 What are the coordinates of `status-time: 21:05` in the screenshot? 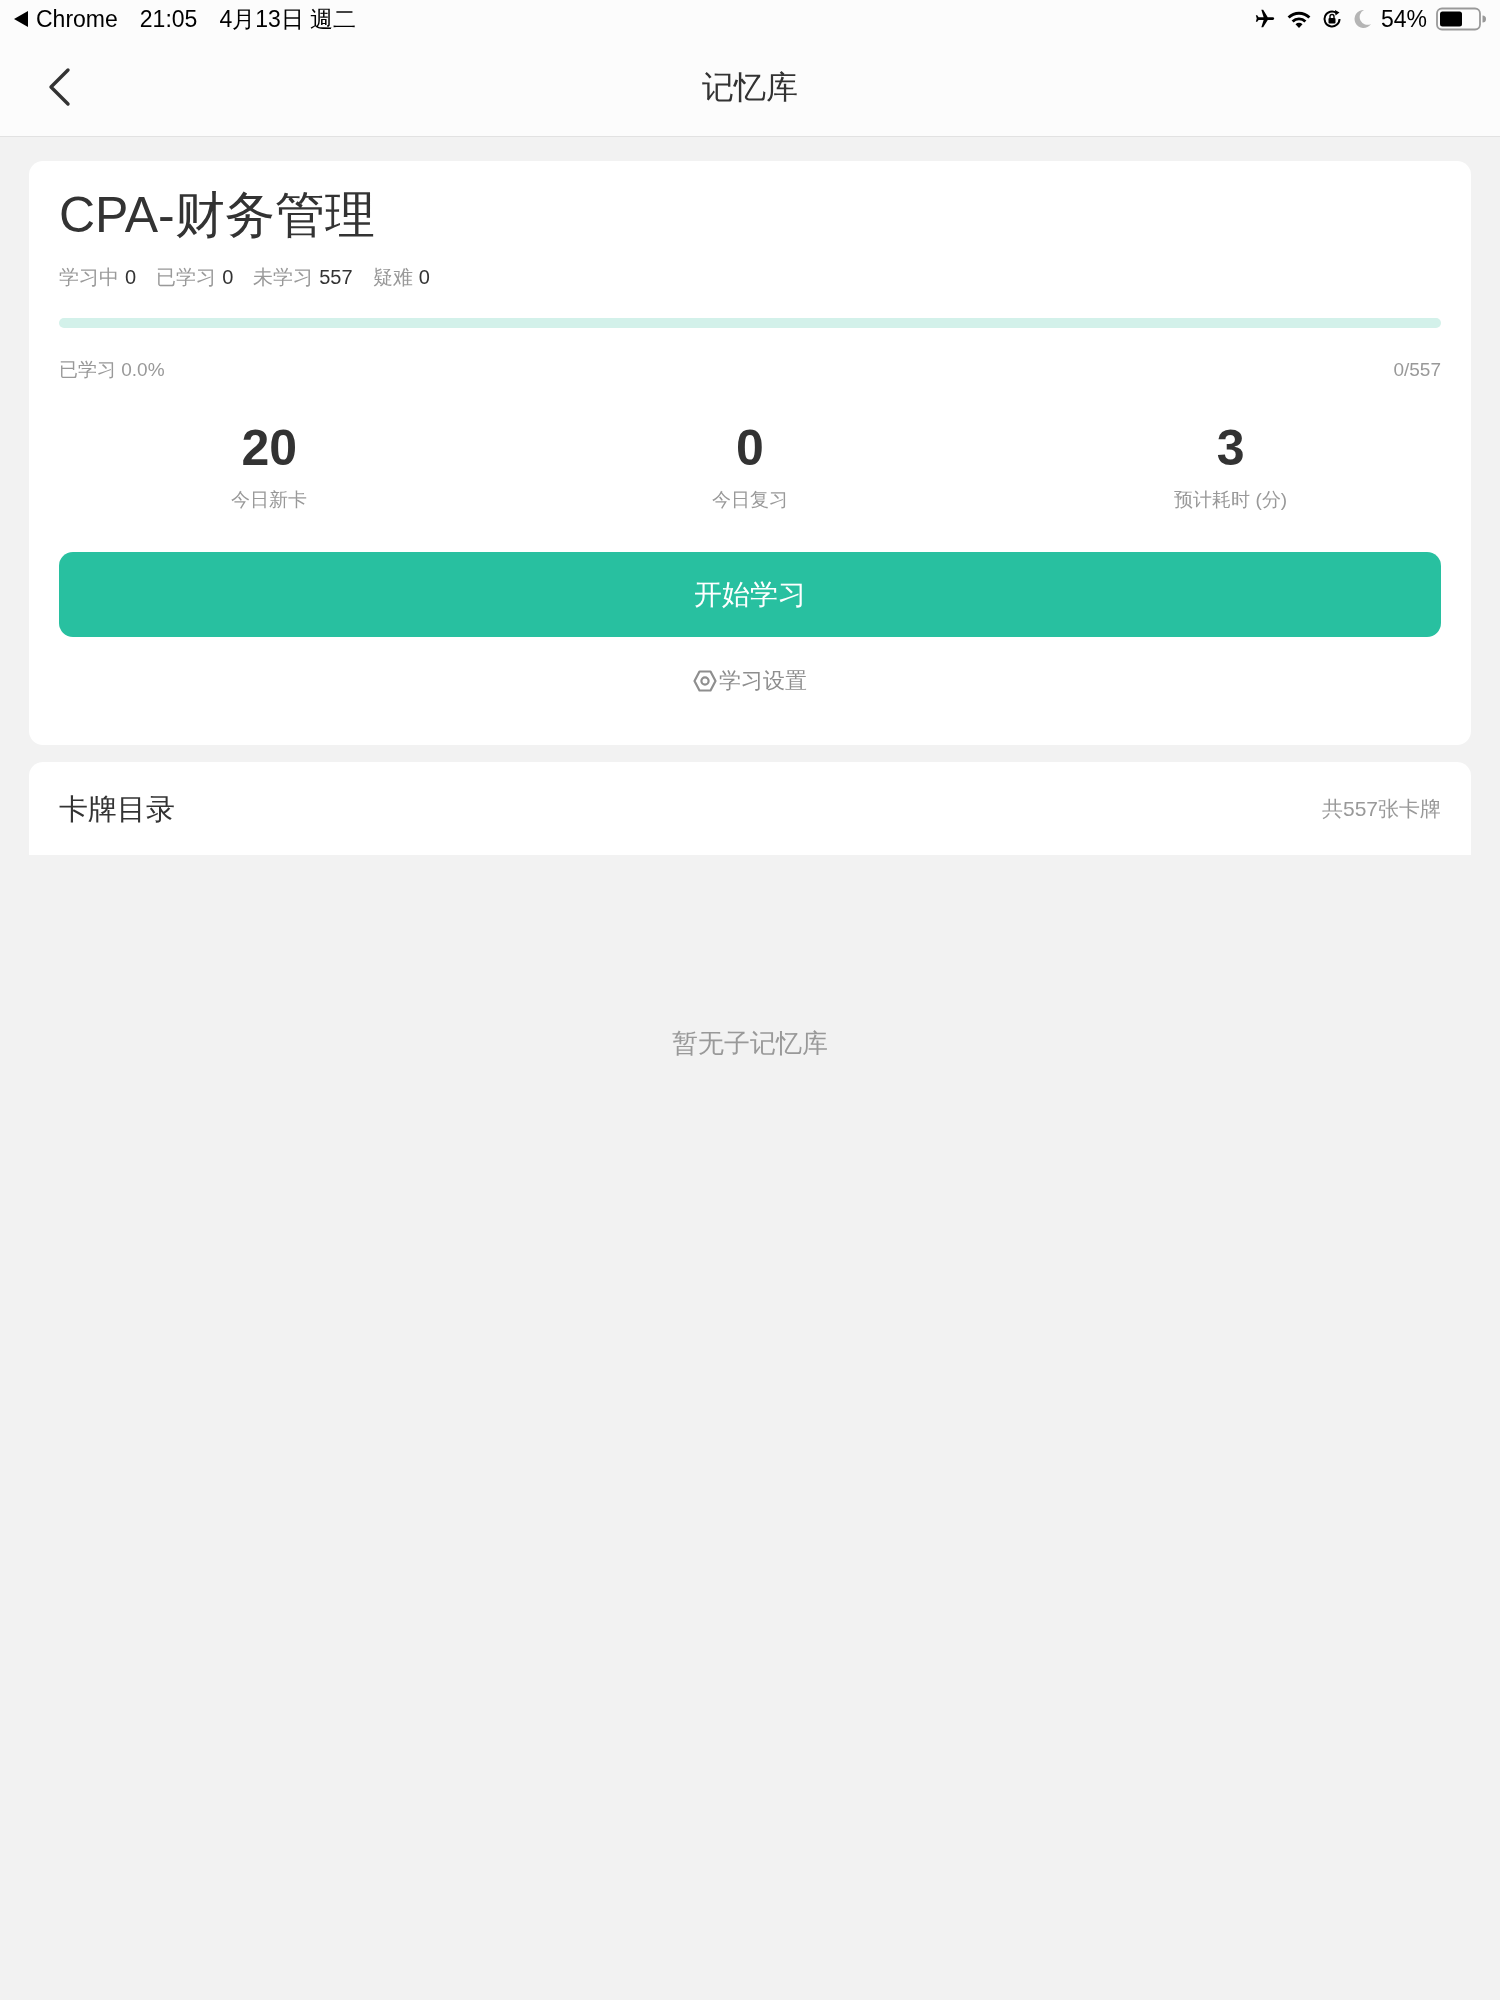 It's located at (168, 19).